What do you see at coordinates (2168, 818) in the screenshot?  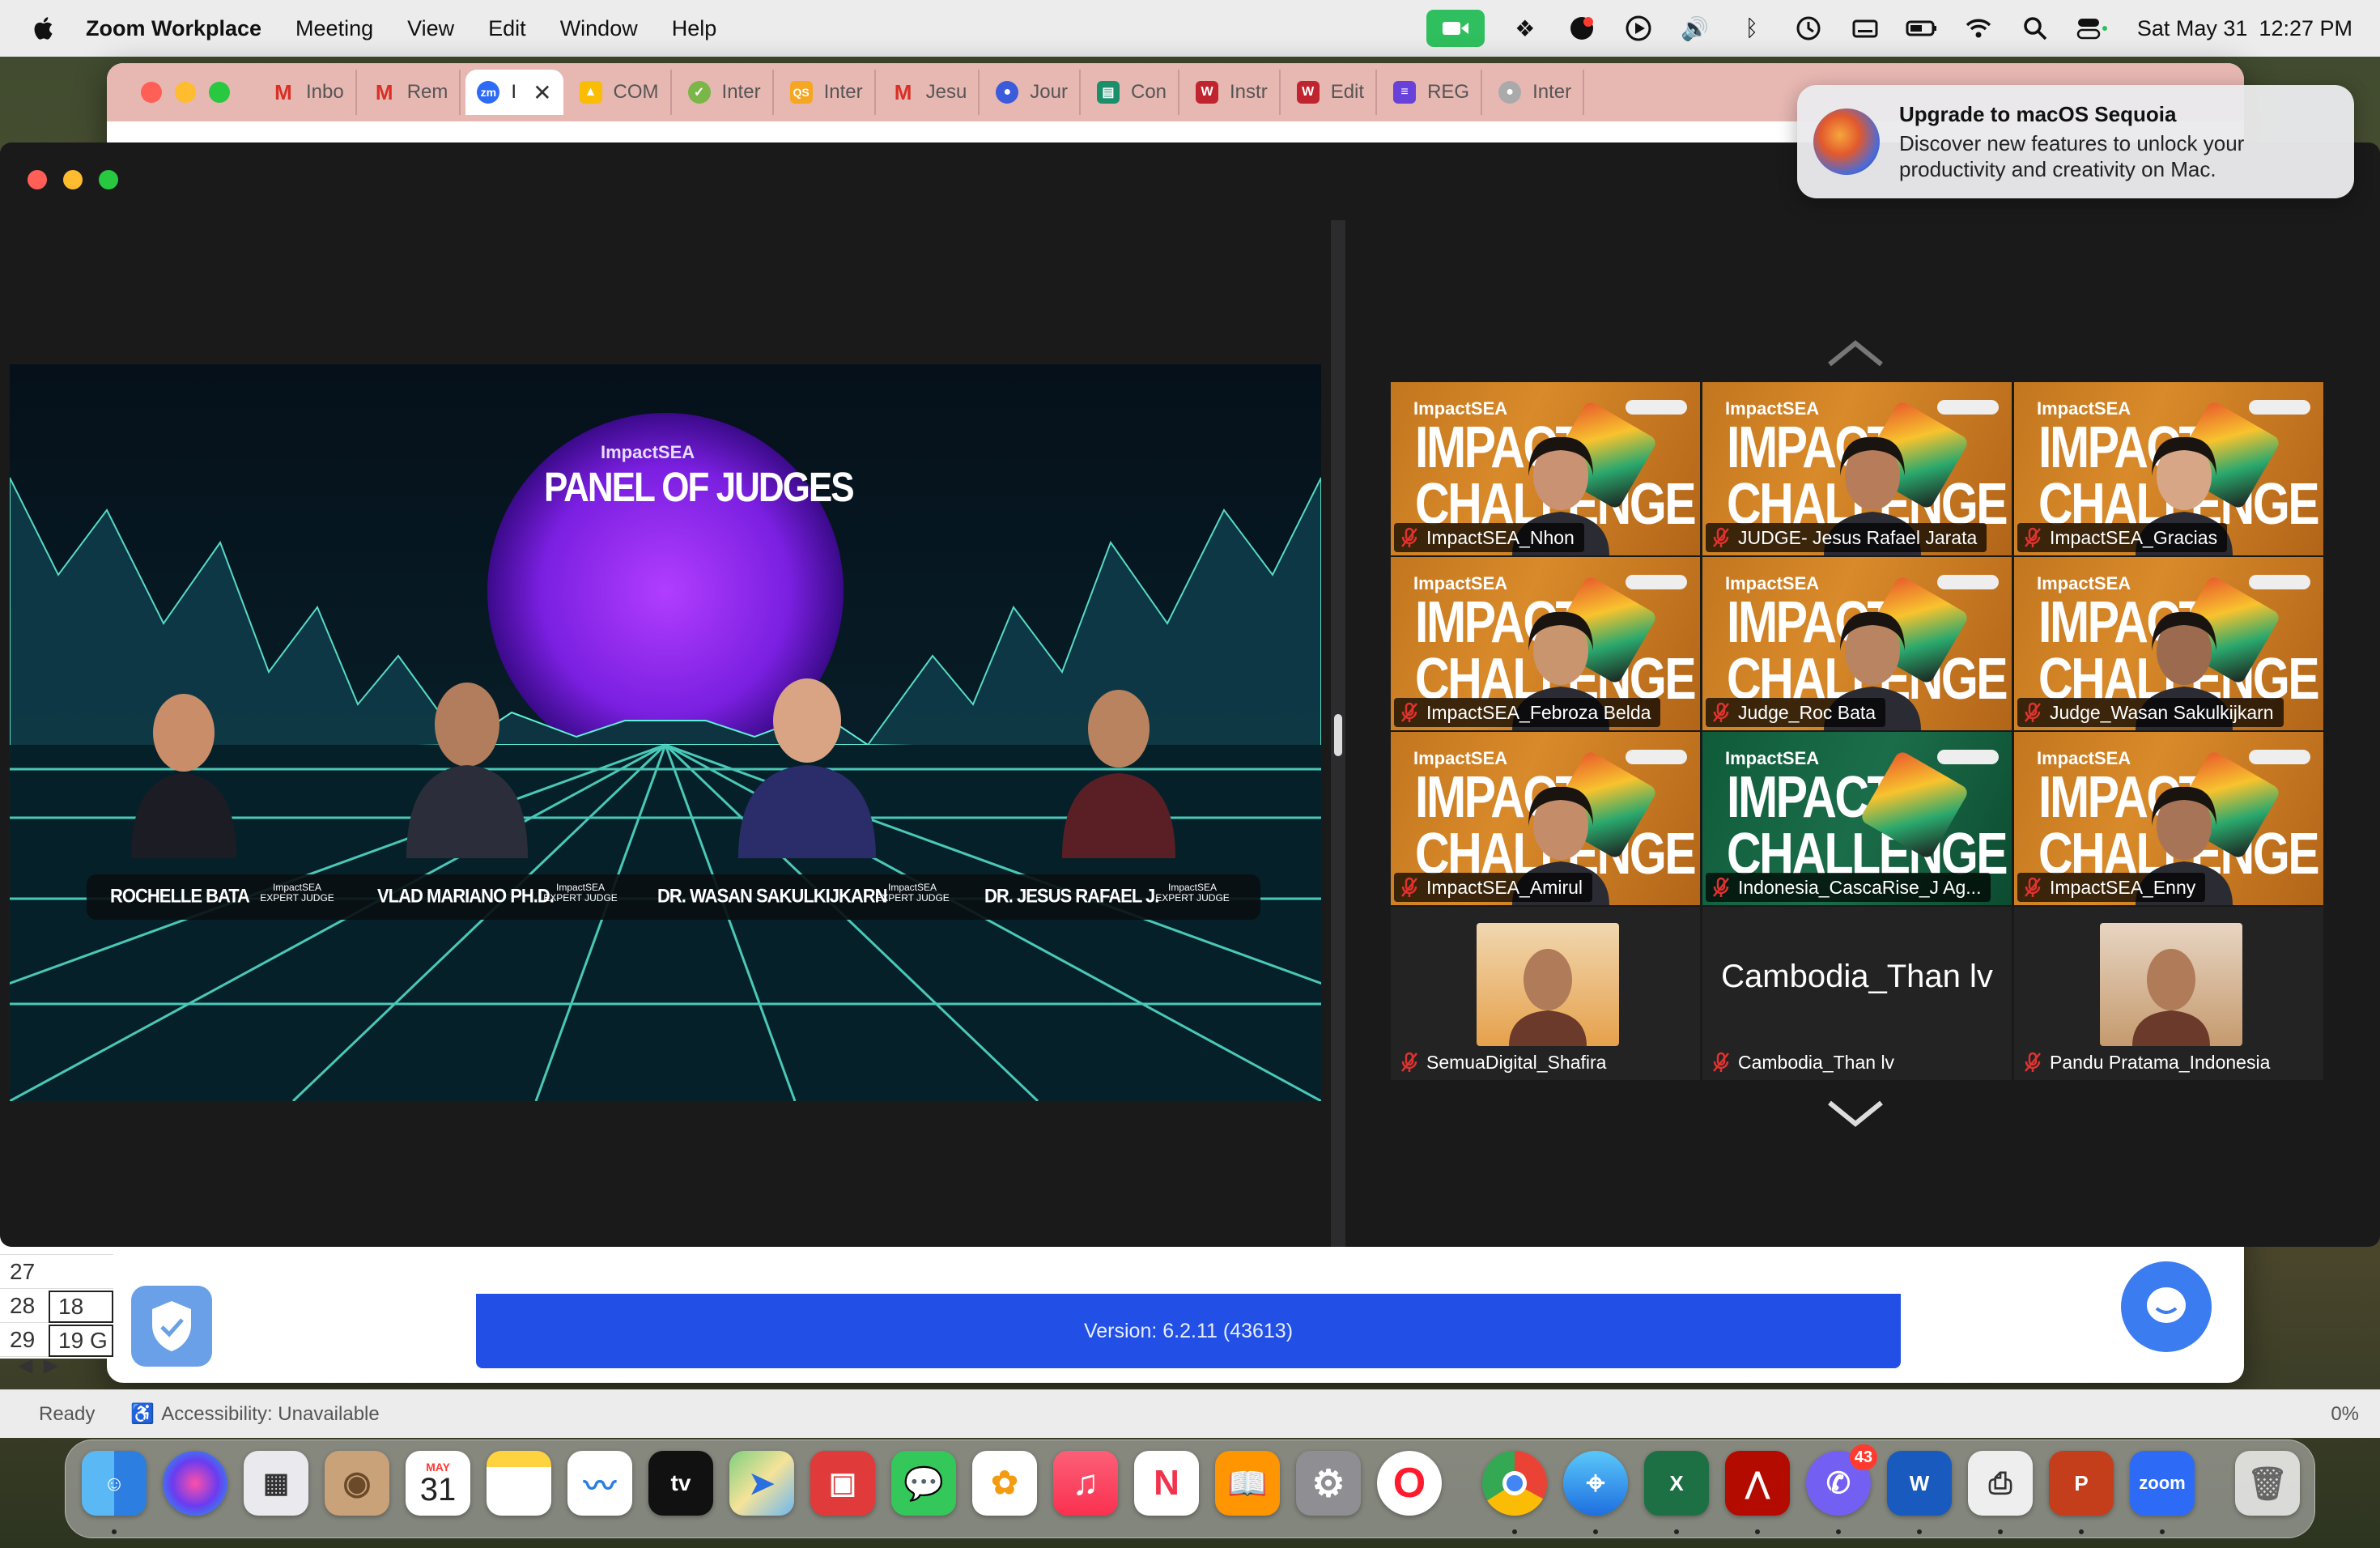 I see `participant-tile: ImpactSEAIMPACTCHALLENGEImpactSEA_Enny` at bounding box center [2168, 818].